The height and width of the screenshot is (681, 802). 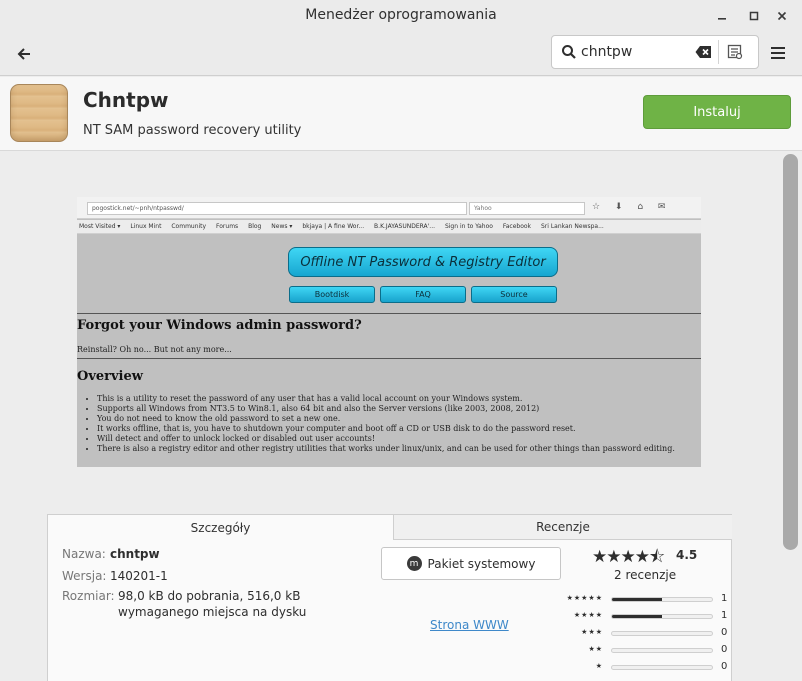 What do you see at coordinates (703, 52) in the screenshot?
I see `clear-search-icon` at bounding box center [703, 52].